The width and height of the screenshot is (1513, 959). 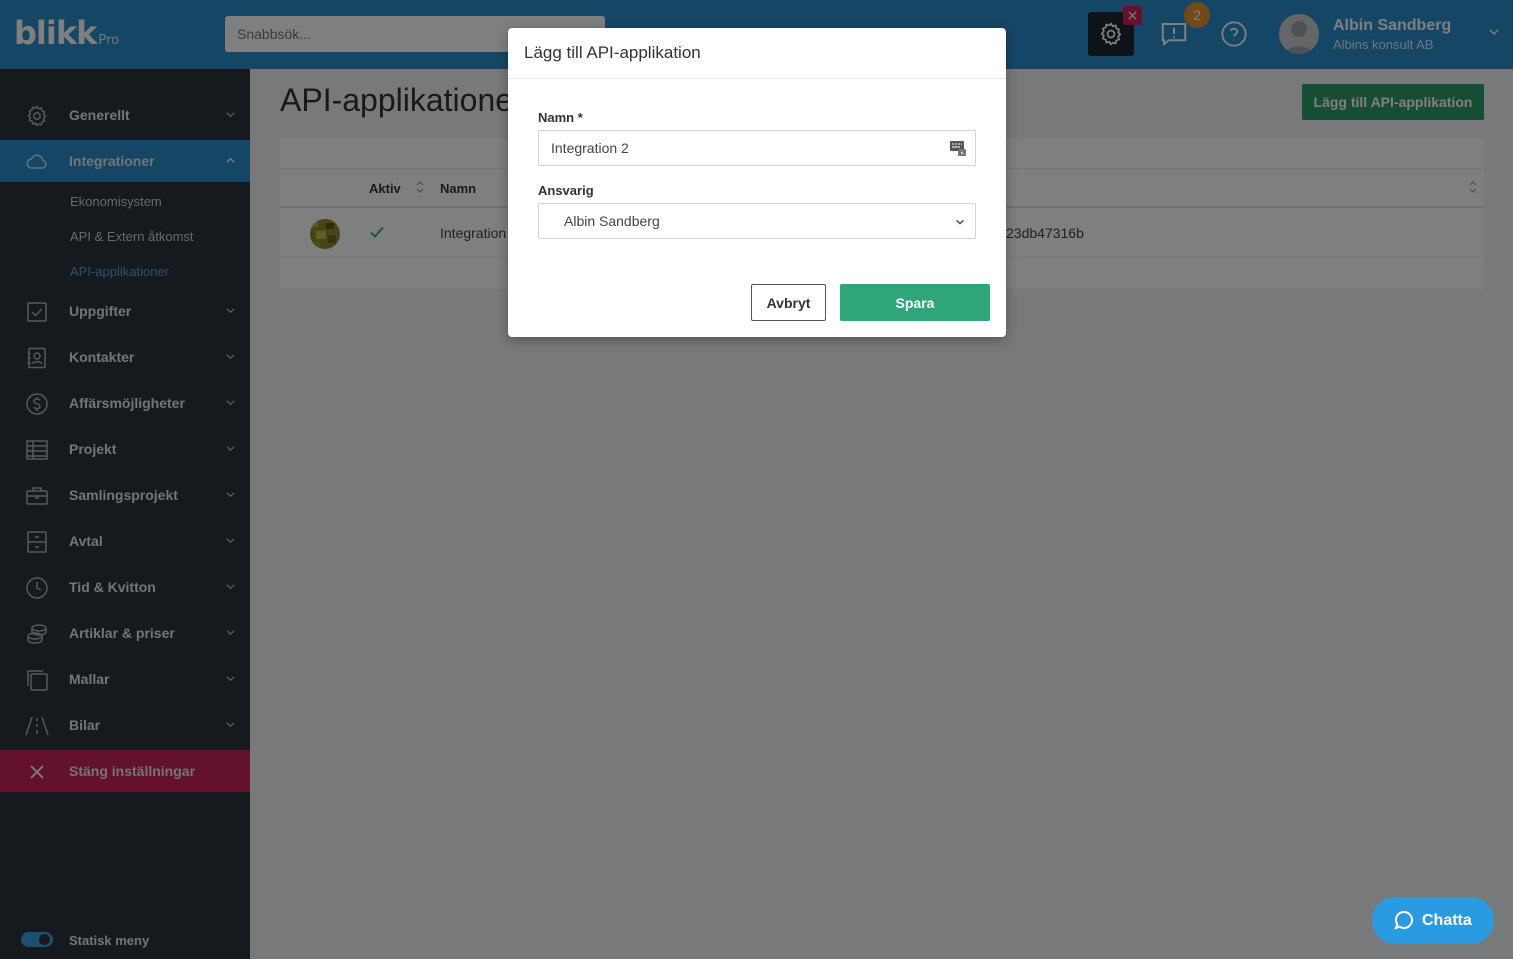 What do you see at coordinates (1403, 920) in the screenshot?
I see `chat-bubble-icon` at bounding box center [1403, 920].